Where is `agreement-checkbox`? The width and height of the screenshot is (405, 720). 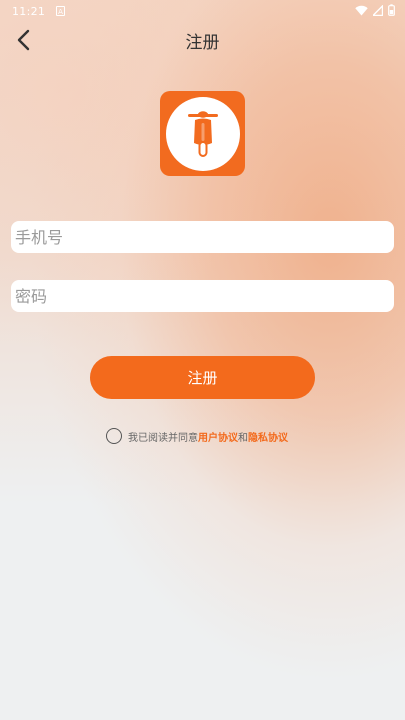 agreement-checkbox is located at coordinates (114, 436).